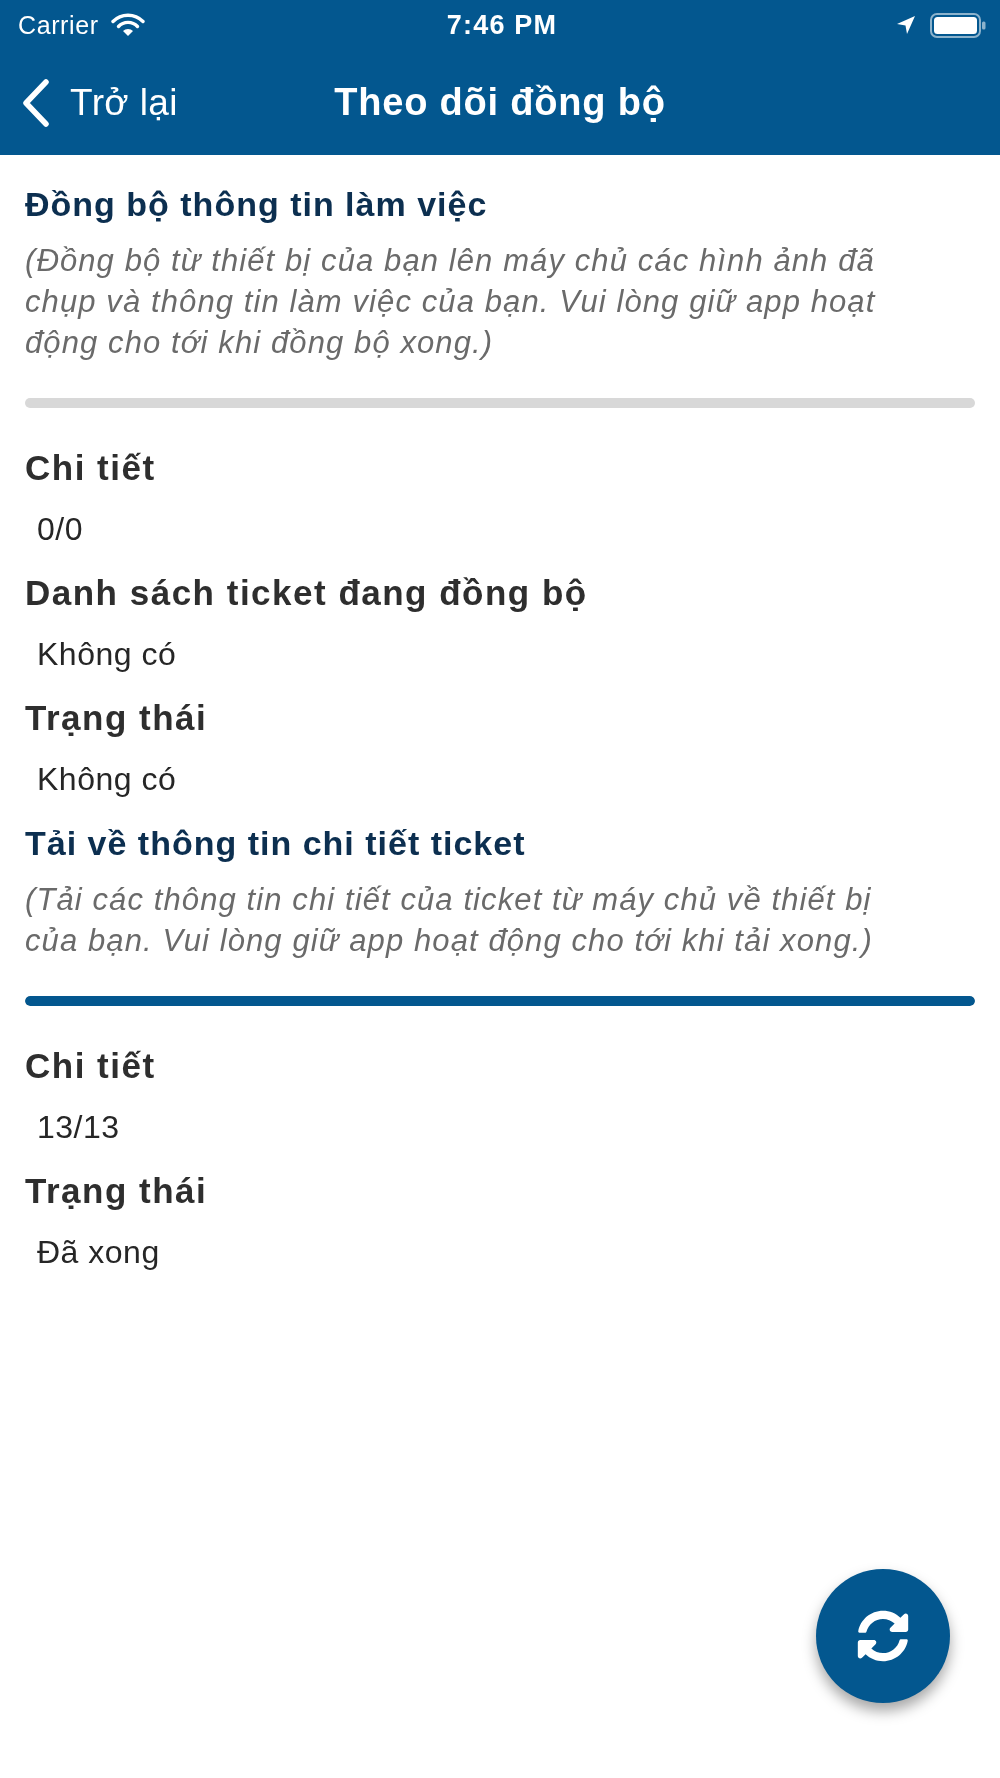 The image size is (1000, 1778). Describe the element at coordinates (451, 302) in the screenshot. I see `section-description: (Đồng bộ từ thiết bị của bạn lên máy chủ các hình ảnh đã chụp và thông tin làm việc của bạn. Vui lòng giữ app hoạt động cho tới khi đồng bộ xong.)` at that location.